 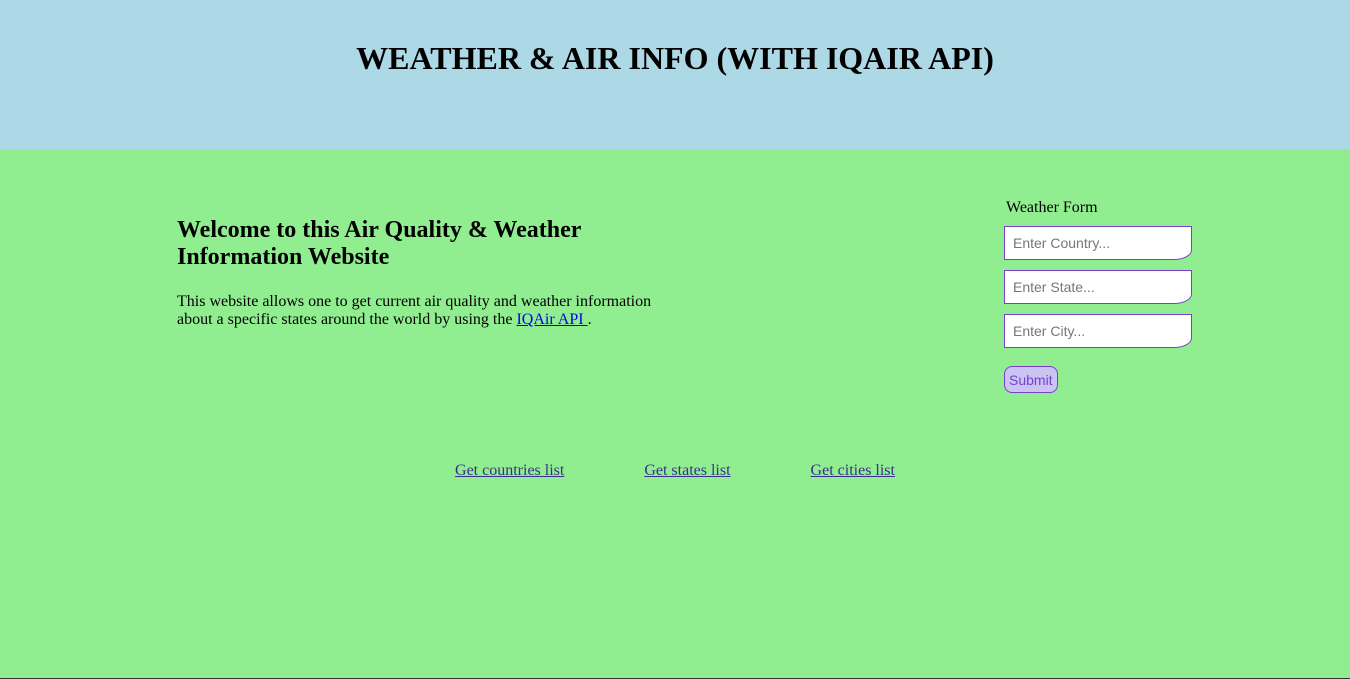 What do you see at coordinates (509, 470) in the screenshot?
I see `countries-list-link: Get countries list` at bounding box center [509, 470].